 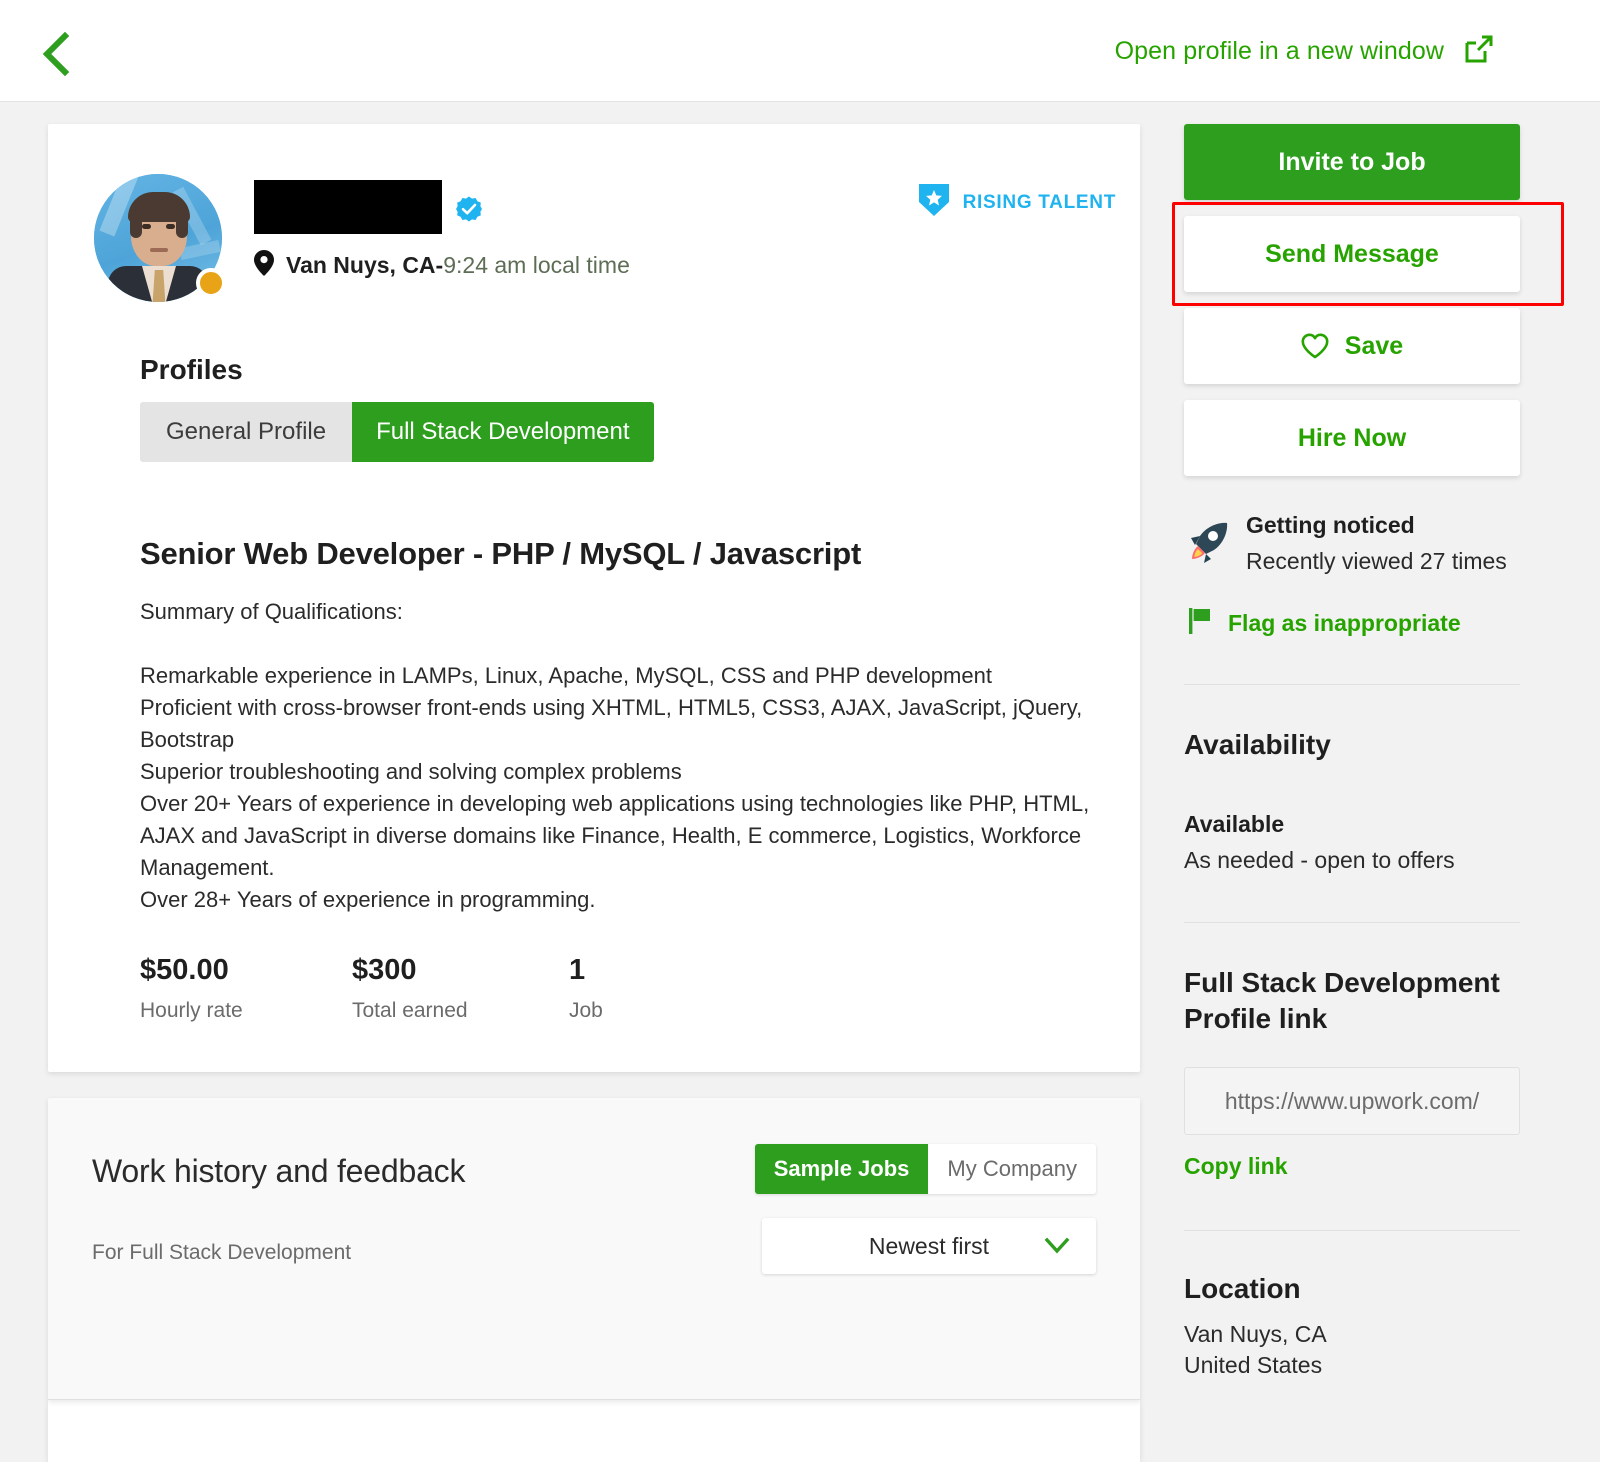 I want to click on rising-talent-label: RISING TALENT, so click(x=1039, y=202).